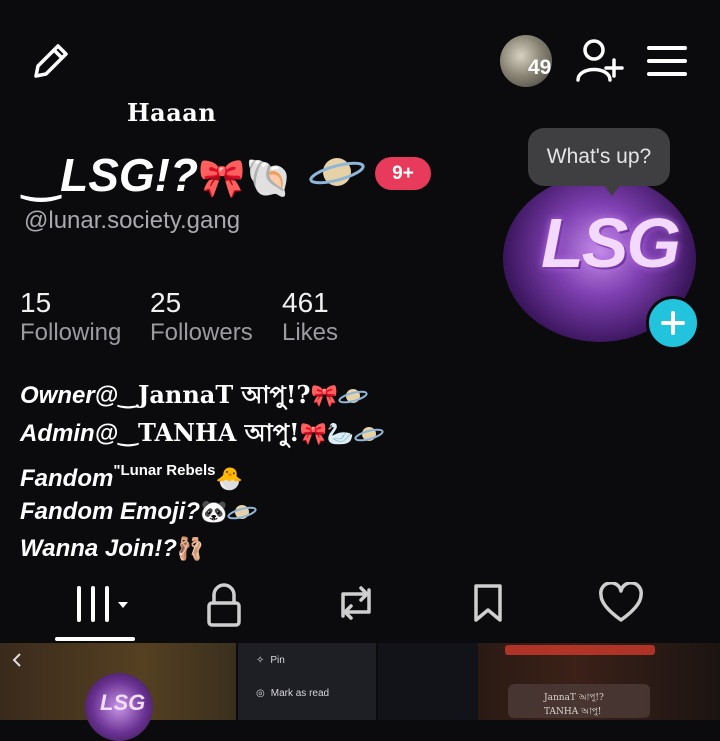 This screenshot has height=741, width=720. What do you see at coordinates (132, 221) in the screenshot?
I see `username: @lunar.society.gang` at bounding box center [132, 221].